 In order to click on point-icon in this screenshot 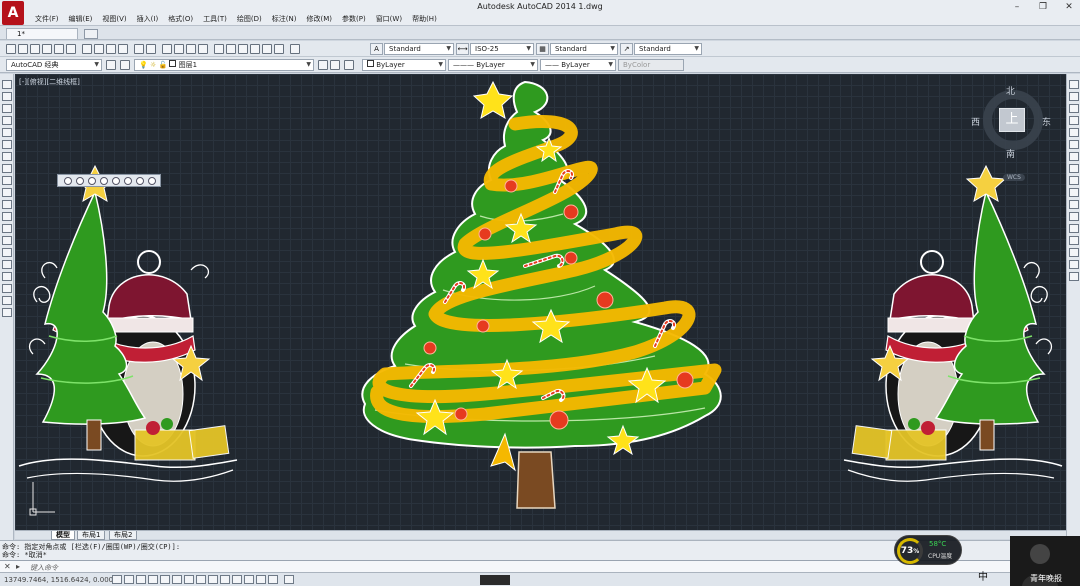, I will do `click(7, 240)`.